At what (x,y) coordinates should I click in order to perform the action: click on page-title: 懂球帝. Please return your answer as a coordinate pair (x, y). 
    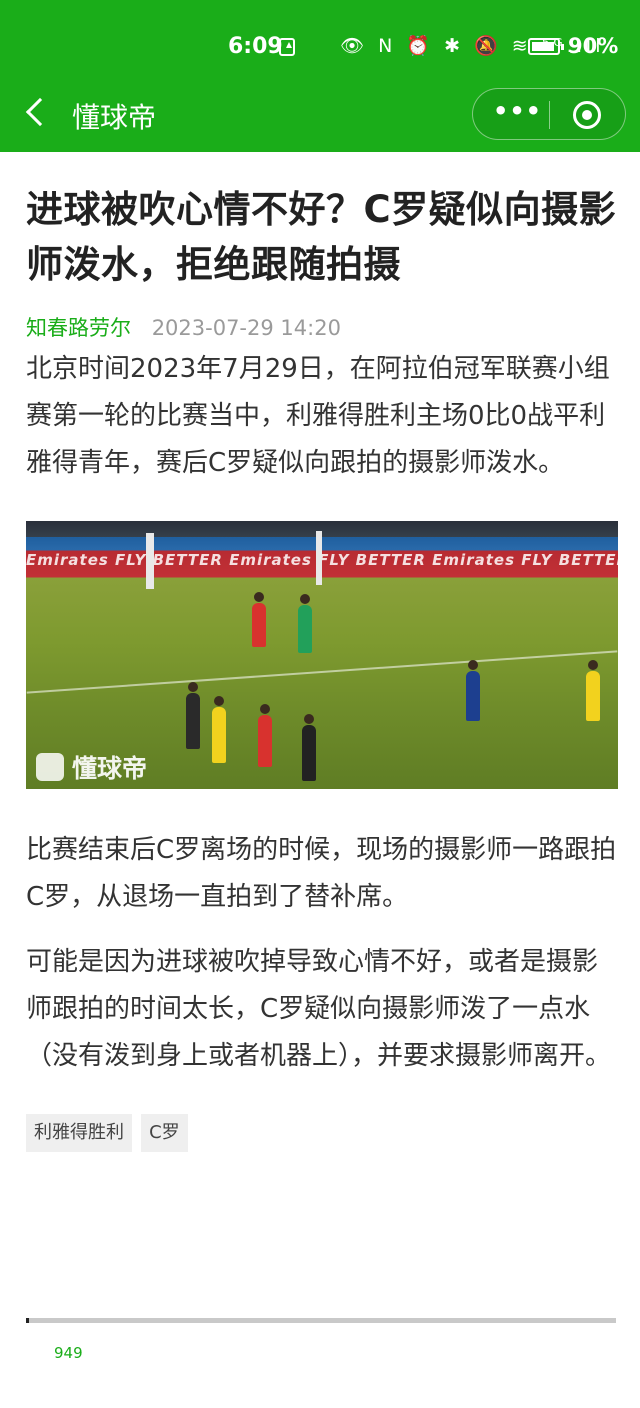
    Looking at the image, I should click on (114, 117).